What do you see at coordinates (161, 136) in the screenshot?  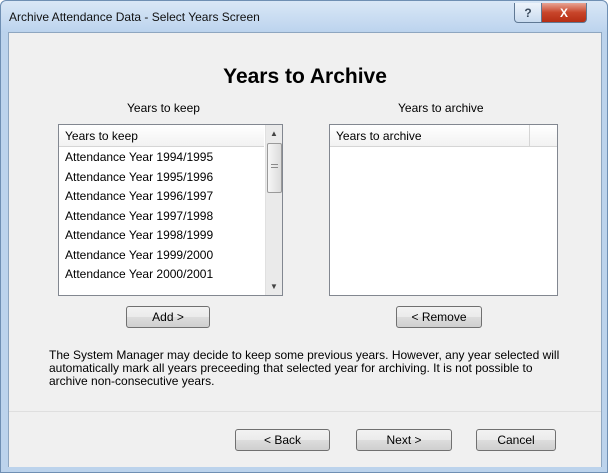 I see `keep-list-header: Years to keep` at bounding box center [161, 136].